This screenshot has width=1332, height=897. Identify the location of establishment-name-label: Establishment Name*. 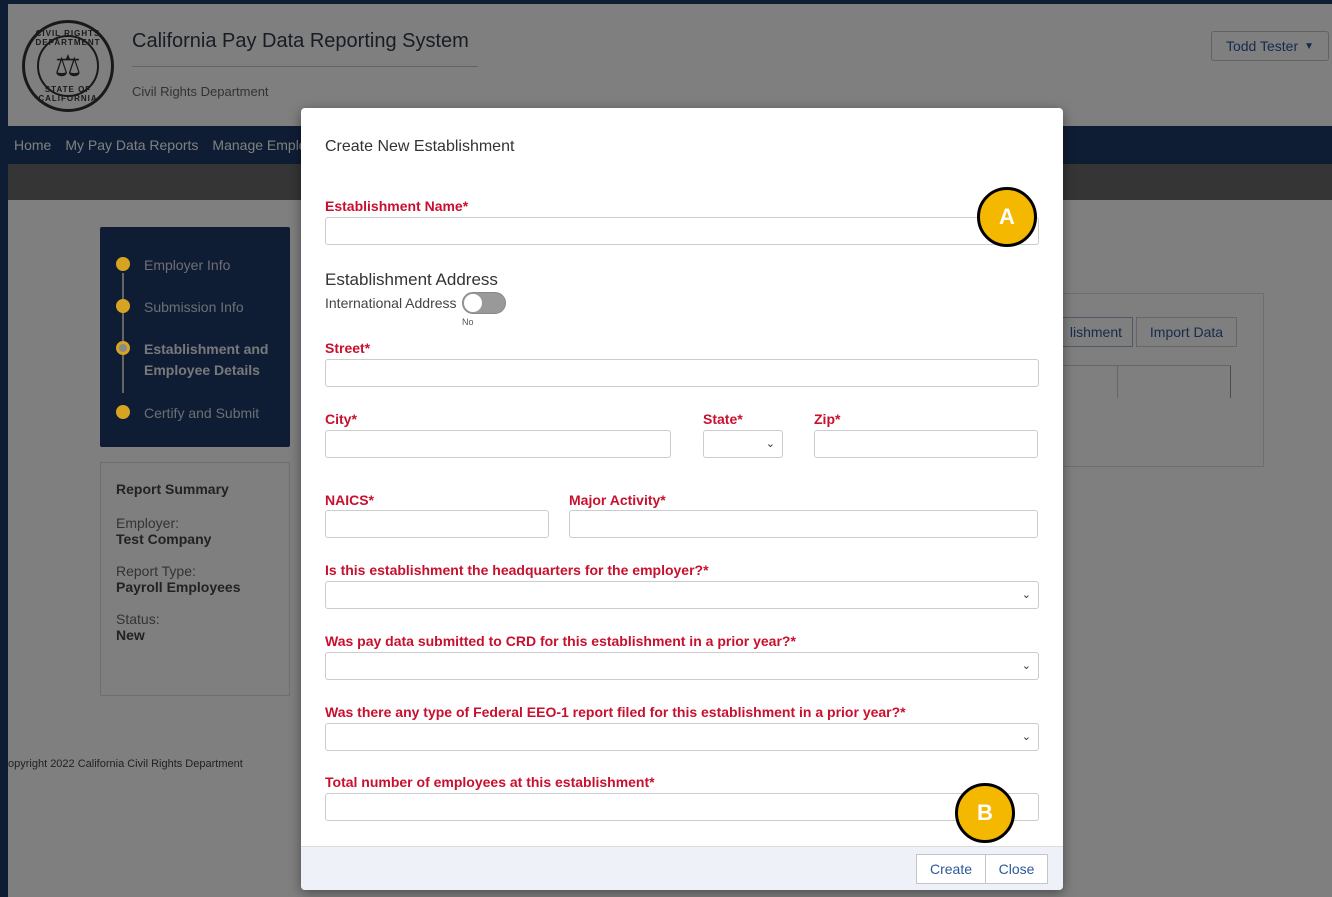
(397, 206).